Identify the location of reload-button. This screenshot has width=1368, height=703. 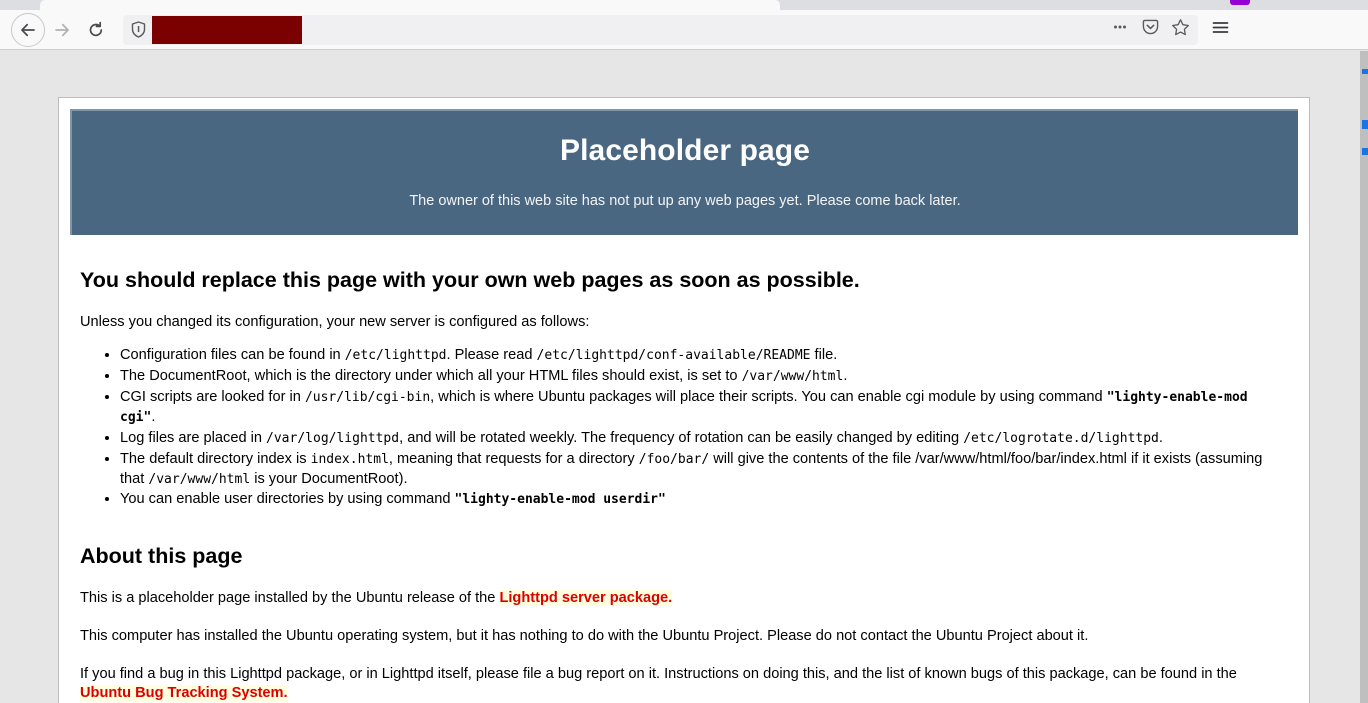
(96, 30).